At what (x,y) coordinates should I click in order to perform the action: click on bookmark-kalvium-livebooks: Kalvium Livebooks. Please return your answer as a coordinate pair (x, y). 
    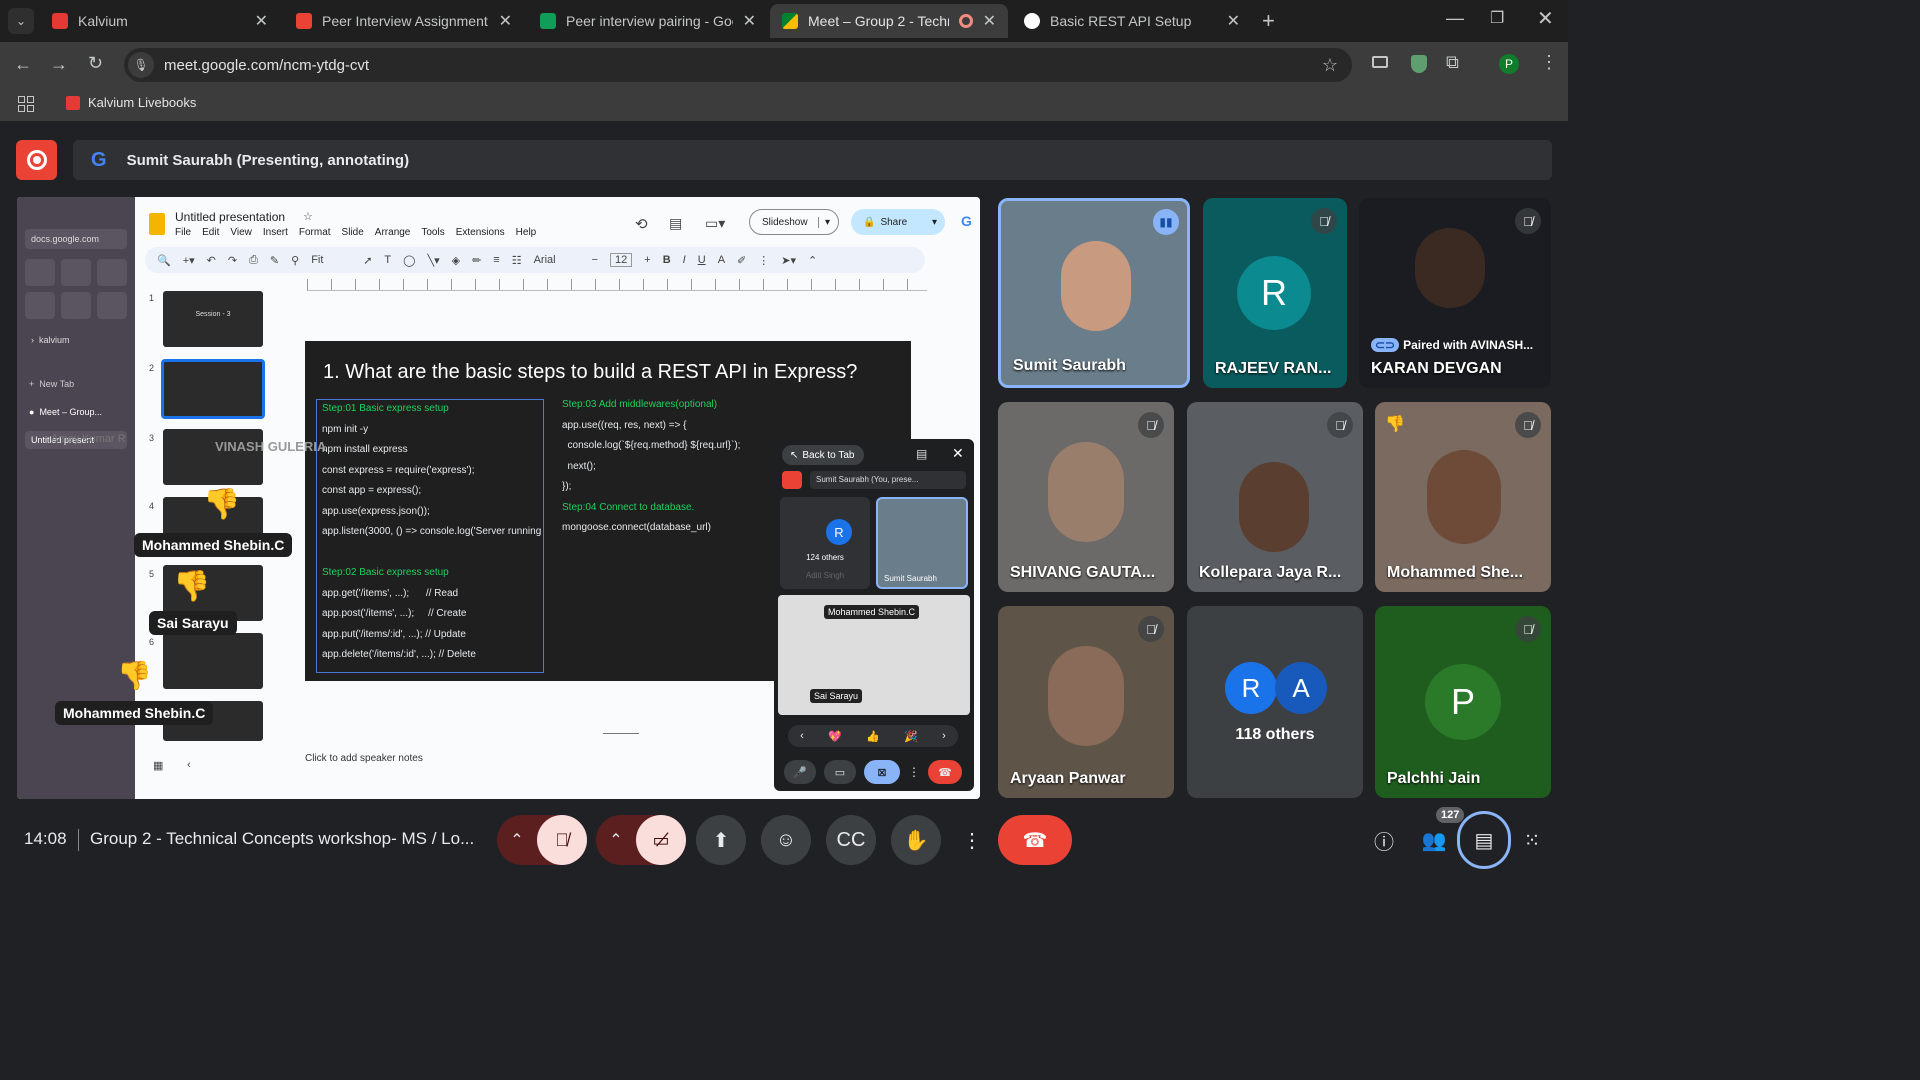
    Looking at the image, I should click on (131, 102).